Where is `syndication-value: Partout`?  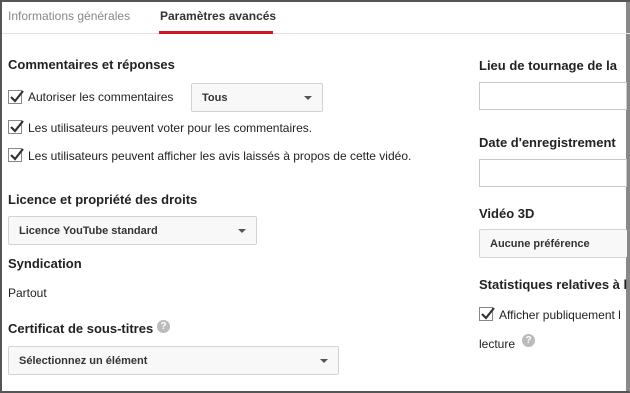 syndication-value: Partout is located at coordinates (27, 293).